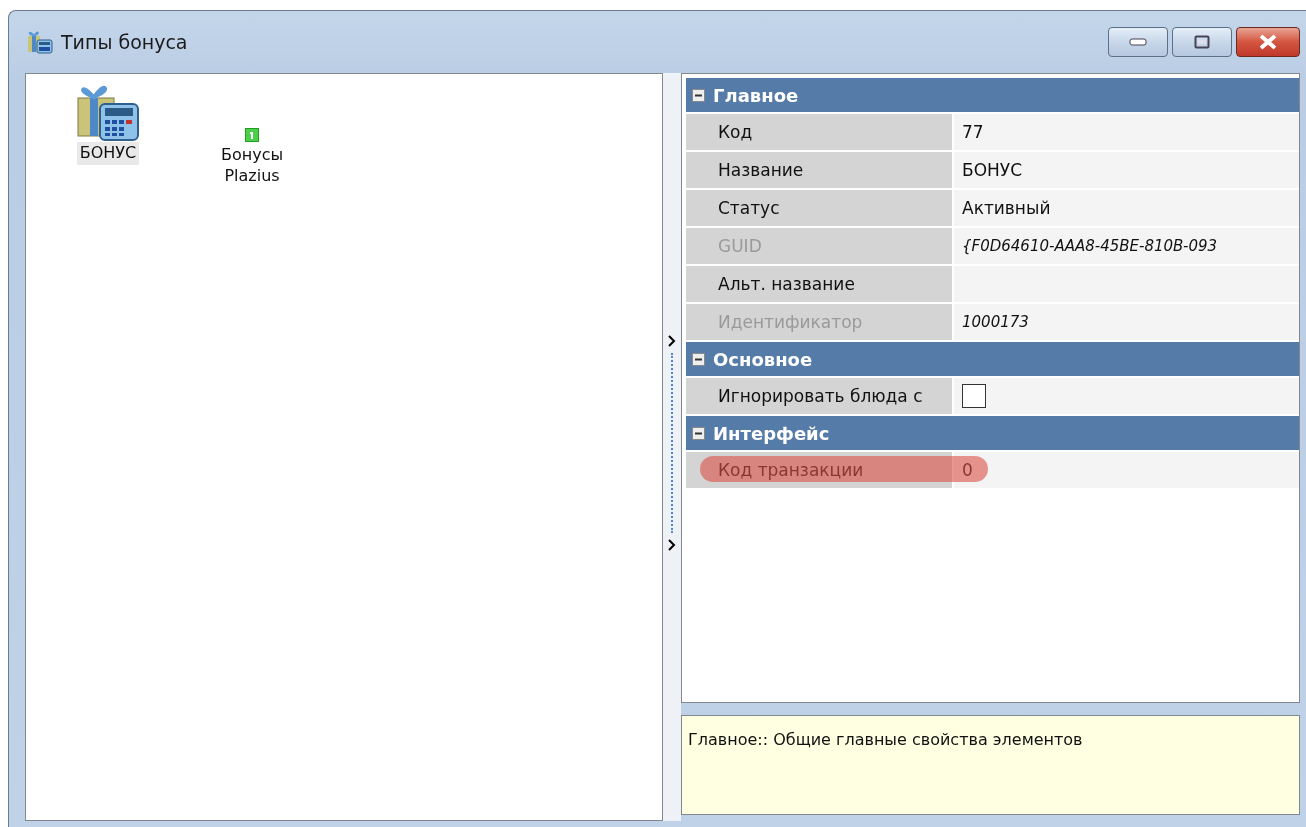 This screenshot has width=1306, height=827. I want to click on property-value: БОНУС, so click(1126, 170).